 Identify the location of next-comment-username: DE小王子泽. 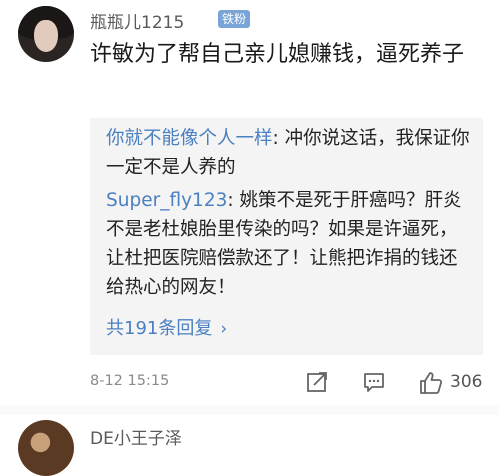
(136, 436).